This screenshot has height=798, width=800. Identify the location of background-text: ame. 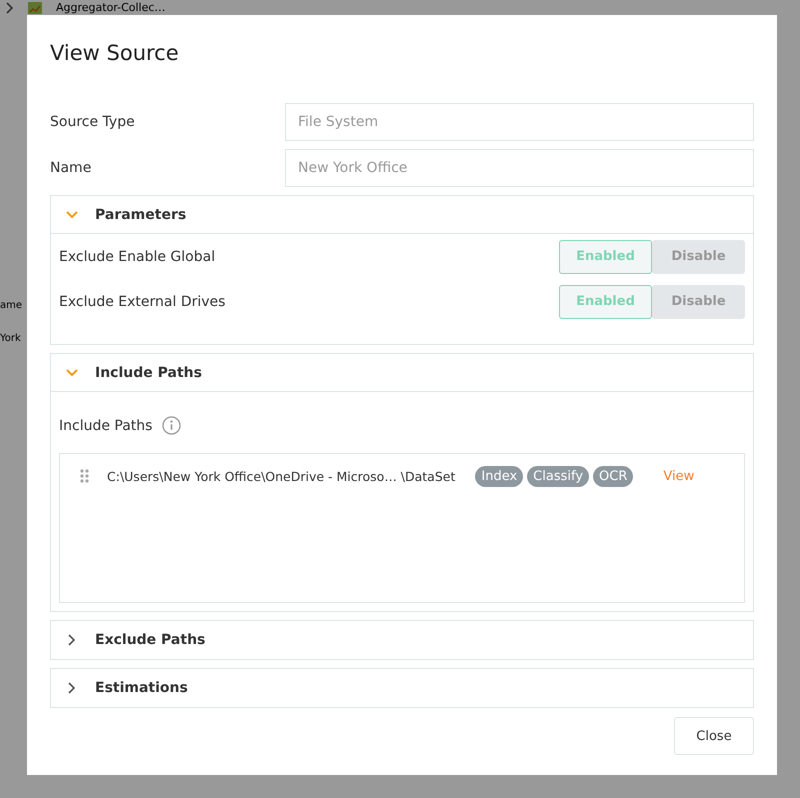
(12, 305).